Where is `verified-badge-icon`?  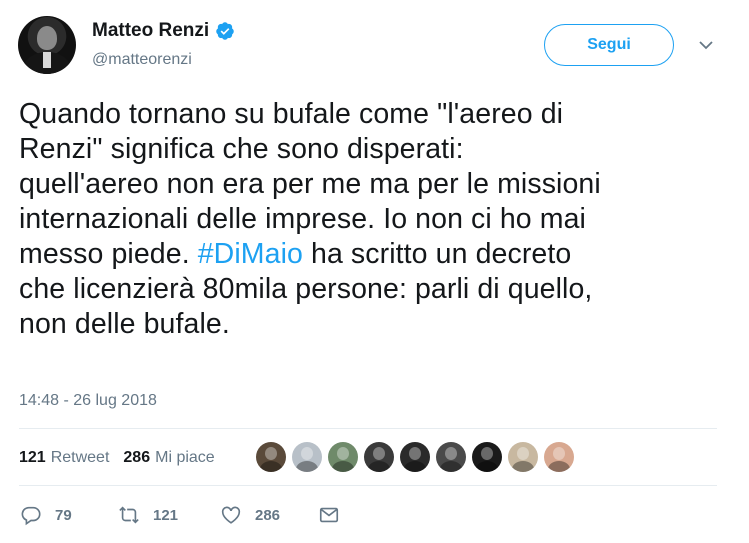 verified-badge-icon is located at coordinates (225, 31).